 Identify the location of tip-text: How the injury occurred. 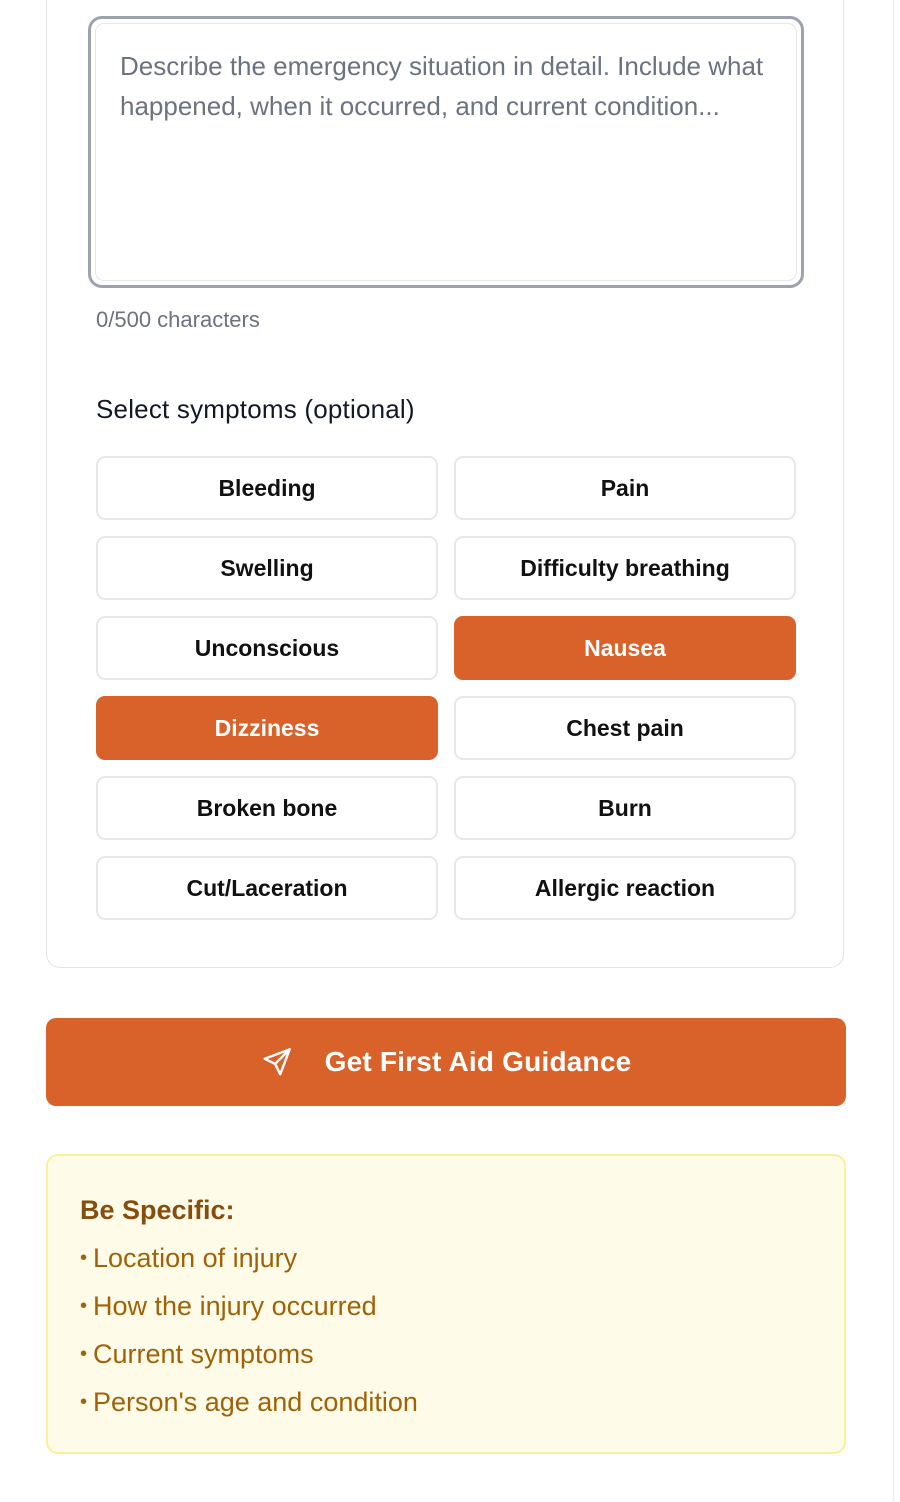
(235, 1306).